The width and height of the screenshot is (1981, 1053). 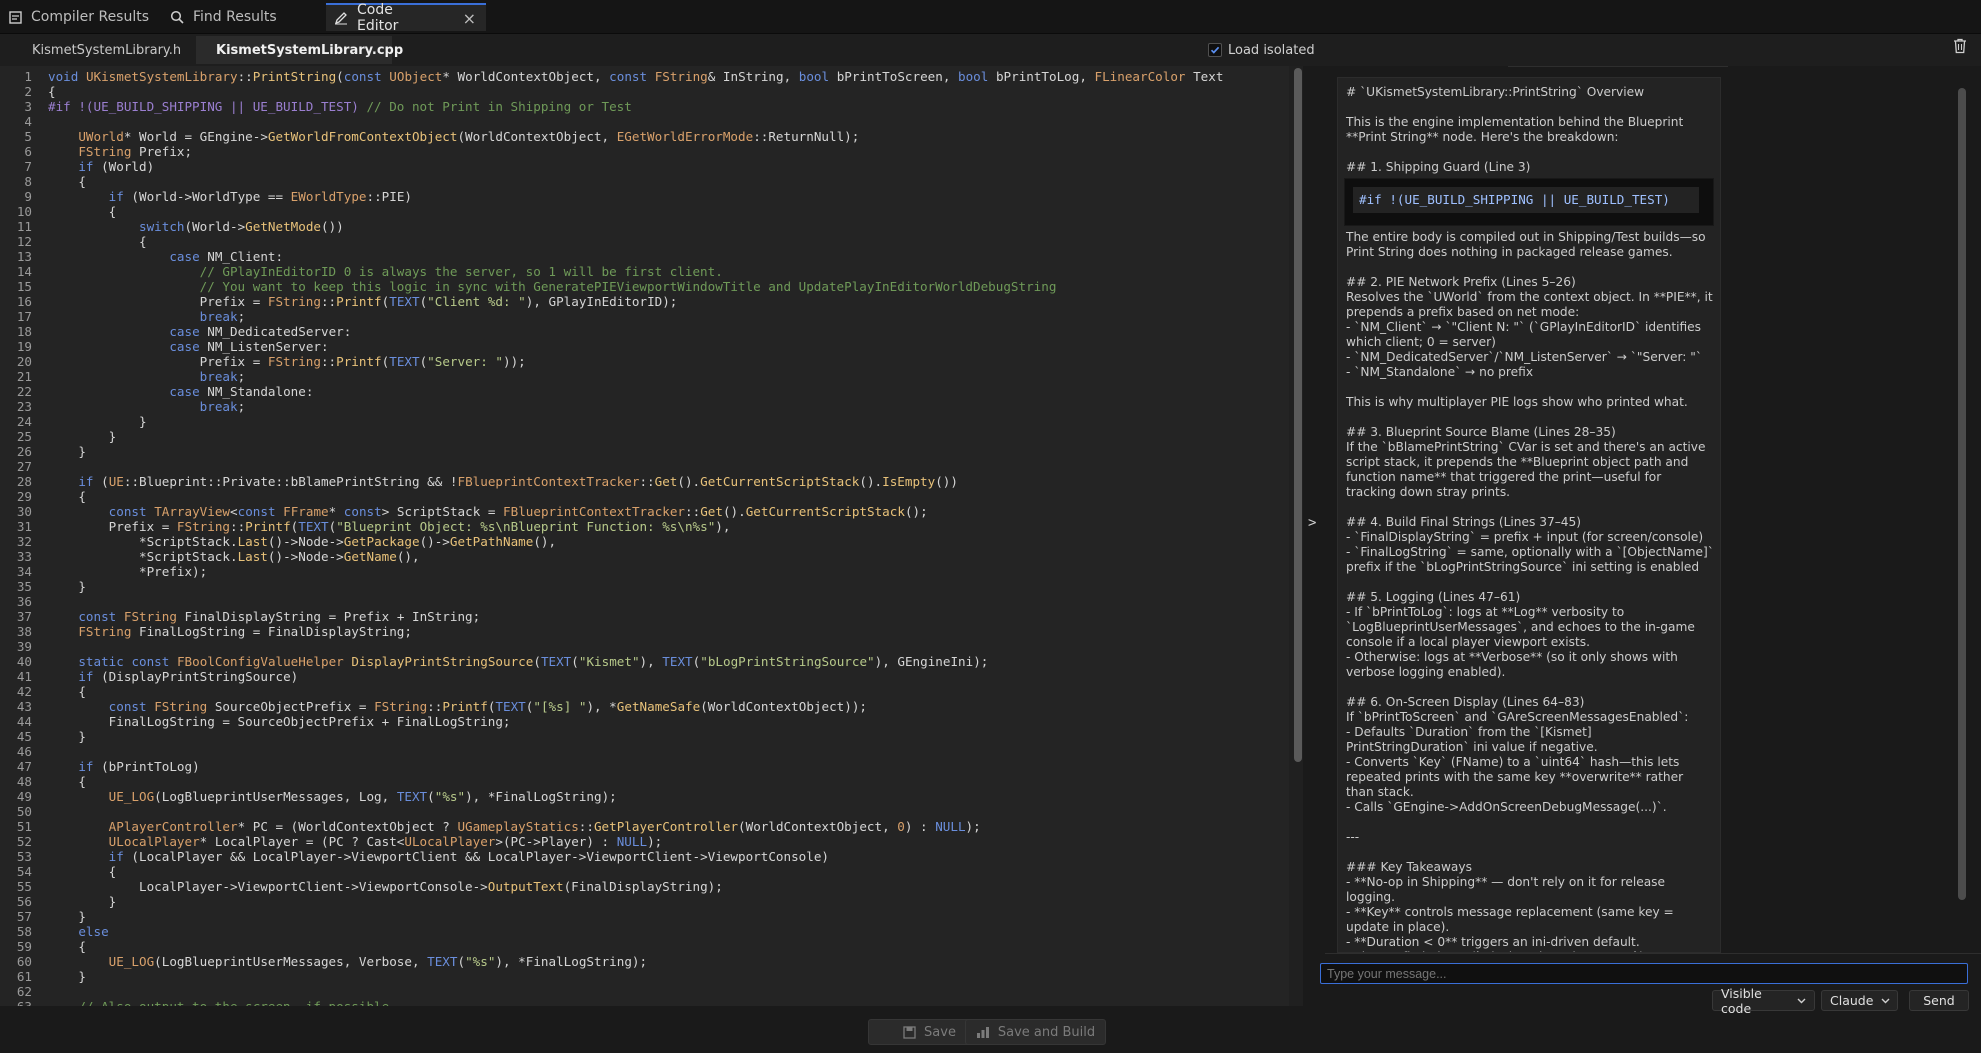 I want to click on code-line: 47 if (bPrintToLog), so click(x=645, y=766).